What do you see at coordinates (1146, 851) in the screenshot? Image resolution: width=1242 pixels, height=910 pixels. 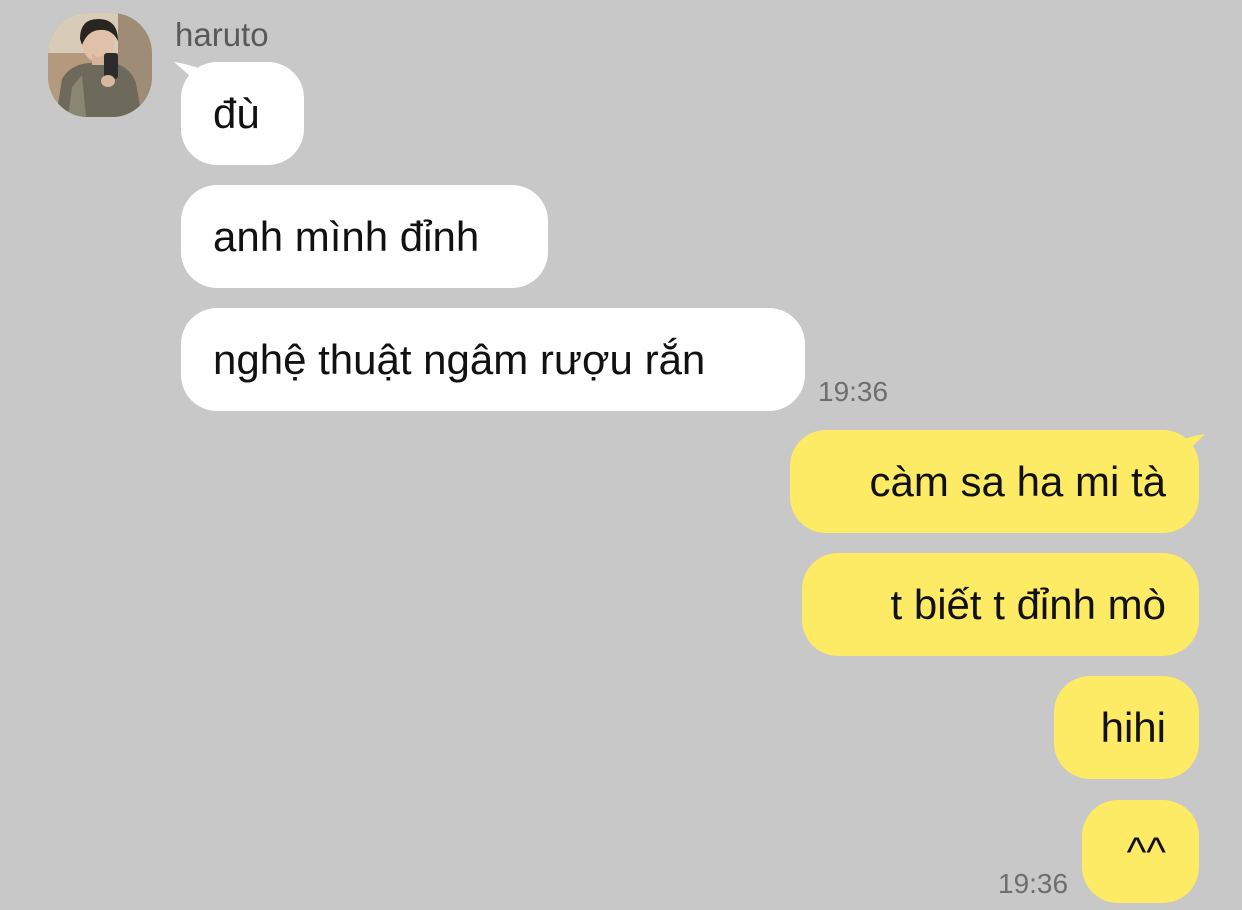 I see `outgoing-message-text: ^^` at bounding box center [1146, 851].